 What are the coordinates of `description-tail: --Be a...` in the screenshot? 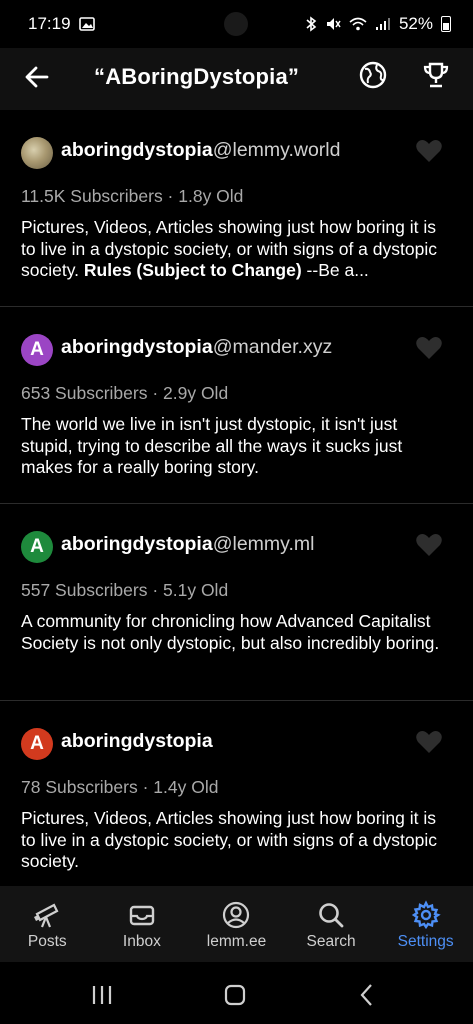 It's located at (335, 270).